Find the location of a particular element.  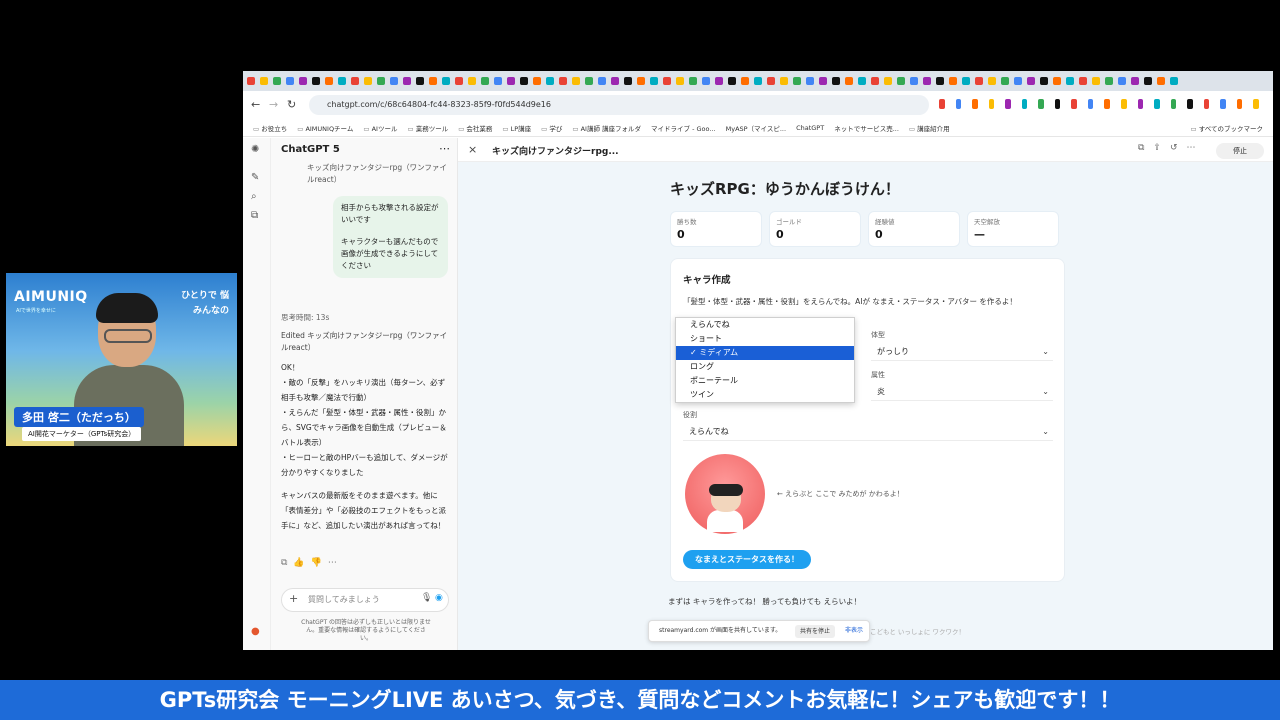

reload-icon: ↻ is located at coordinates (291, 104).